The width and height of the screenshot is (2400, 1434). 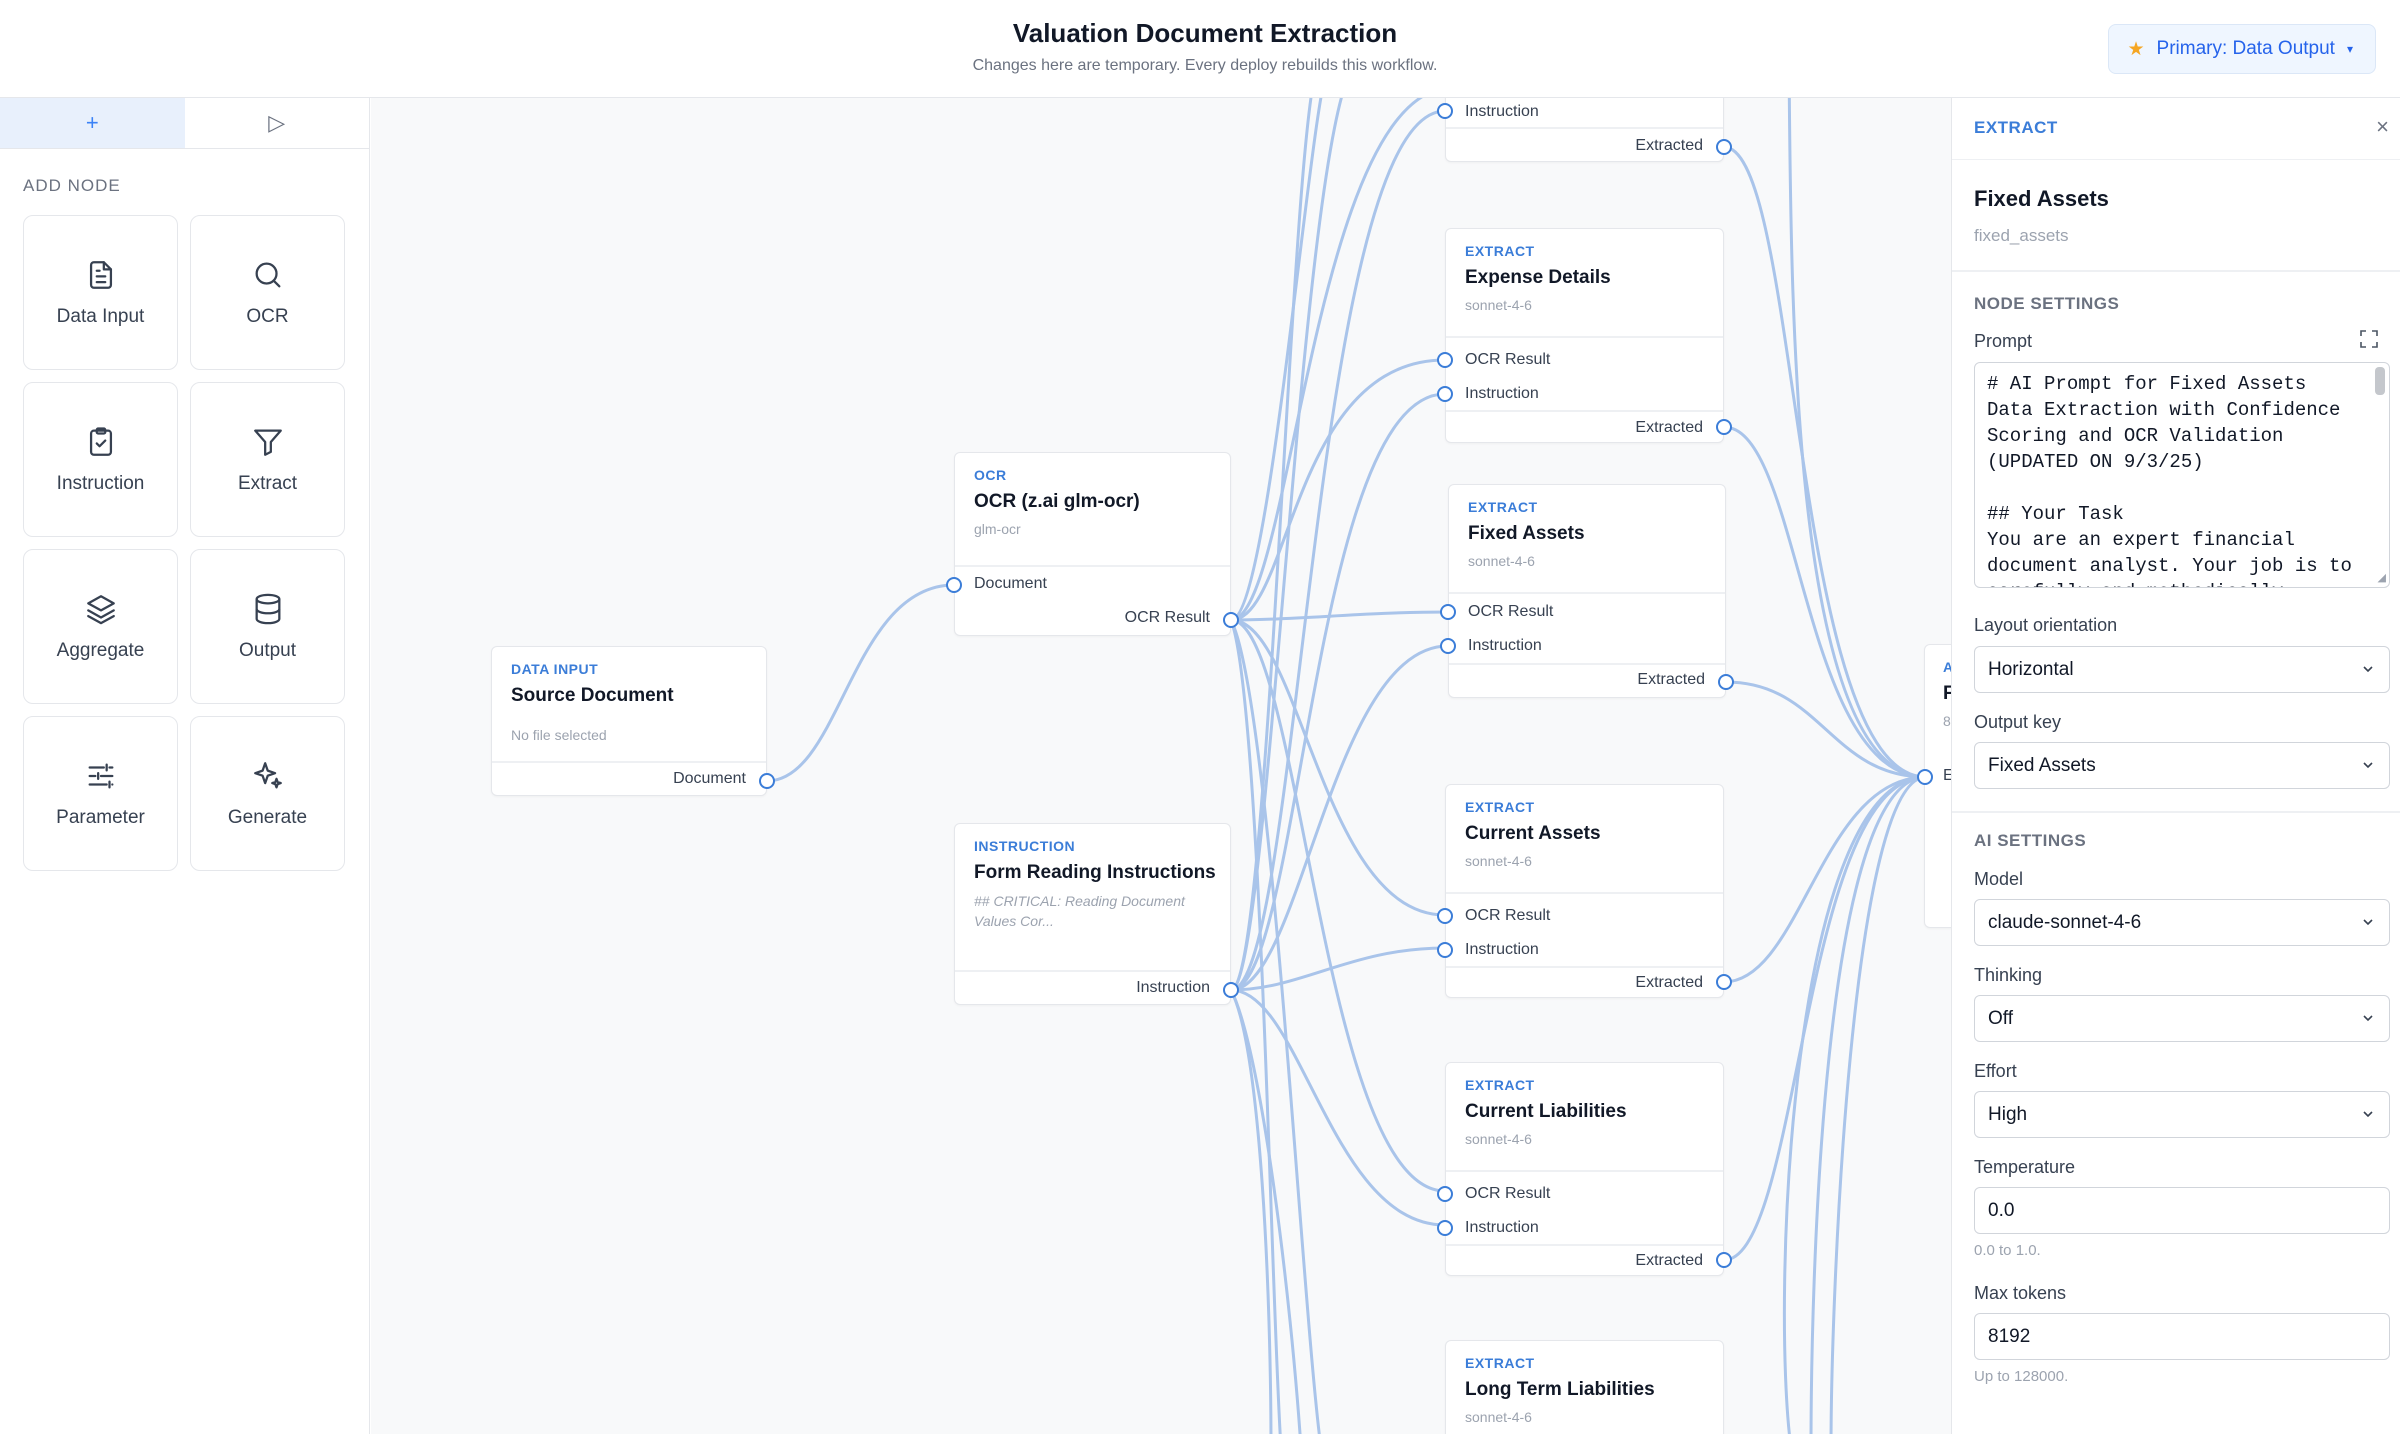 What do you see at coordinates (592, 695) in the screenshot?
I see `node-title: Source Document` at bounding box center [592, 695].